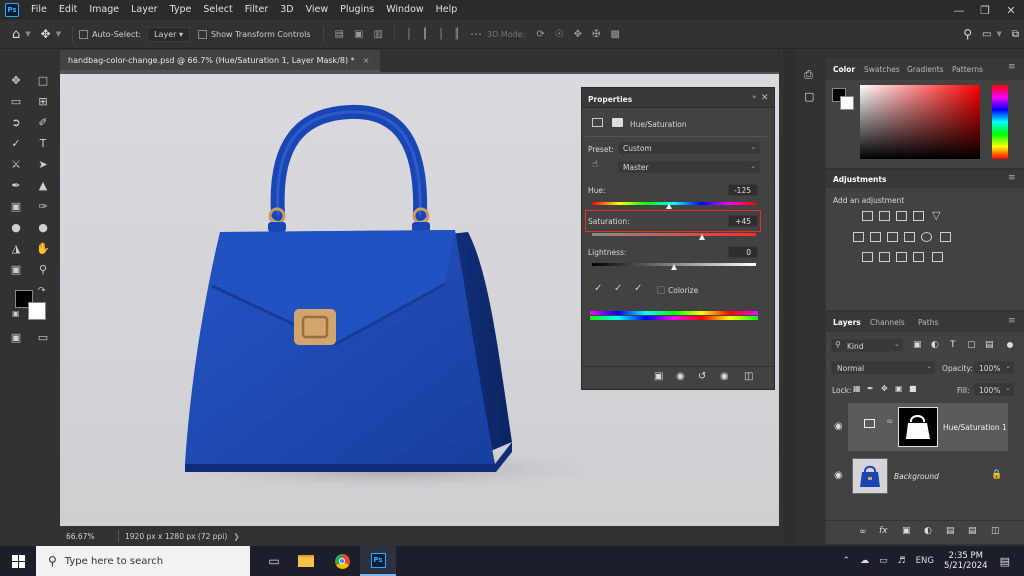  What do you see at coordinates (945, 237) in the screenshot?
I see `color-lookup-icon` at bounding box center [945, 237].